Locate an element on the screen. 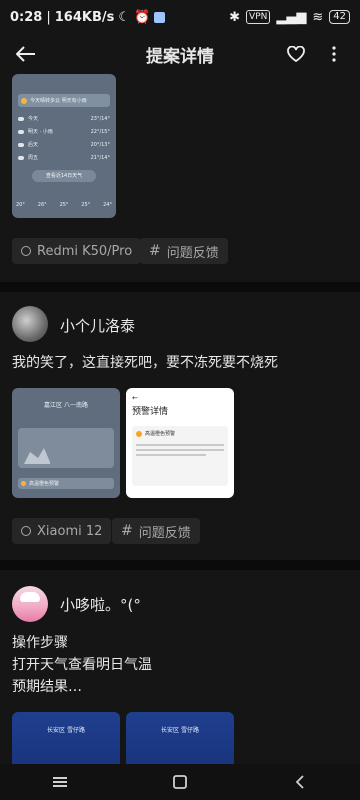 The height and width of the screenshot is (800, 360). weather-rain-icon is located at coordinates (21, 131).